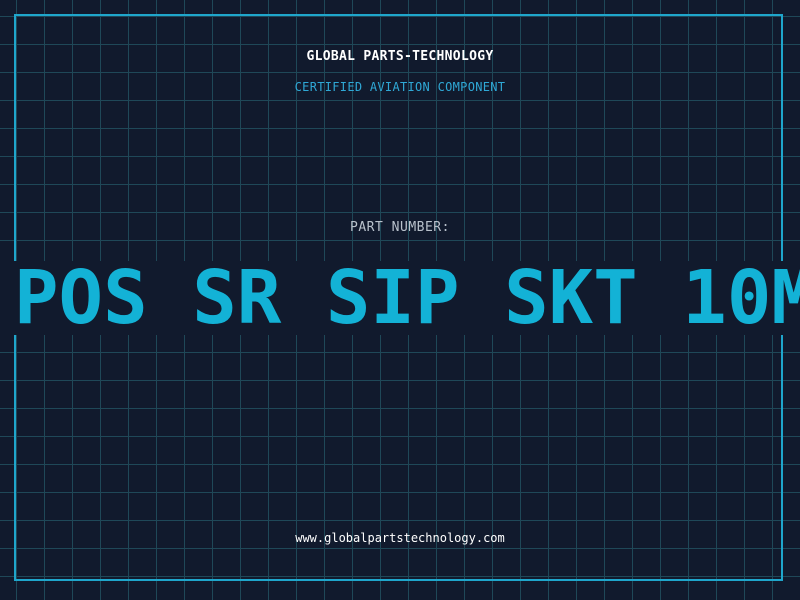 The height and width of the screenshot is (600, 800). What do you see at coordinates (407, 298) in the screenshot?
I see `part-number-value: POS SR SIP SKT 10M` at bounding box center [407, 298].